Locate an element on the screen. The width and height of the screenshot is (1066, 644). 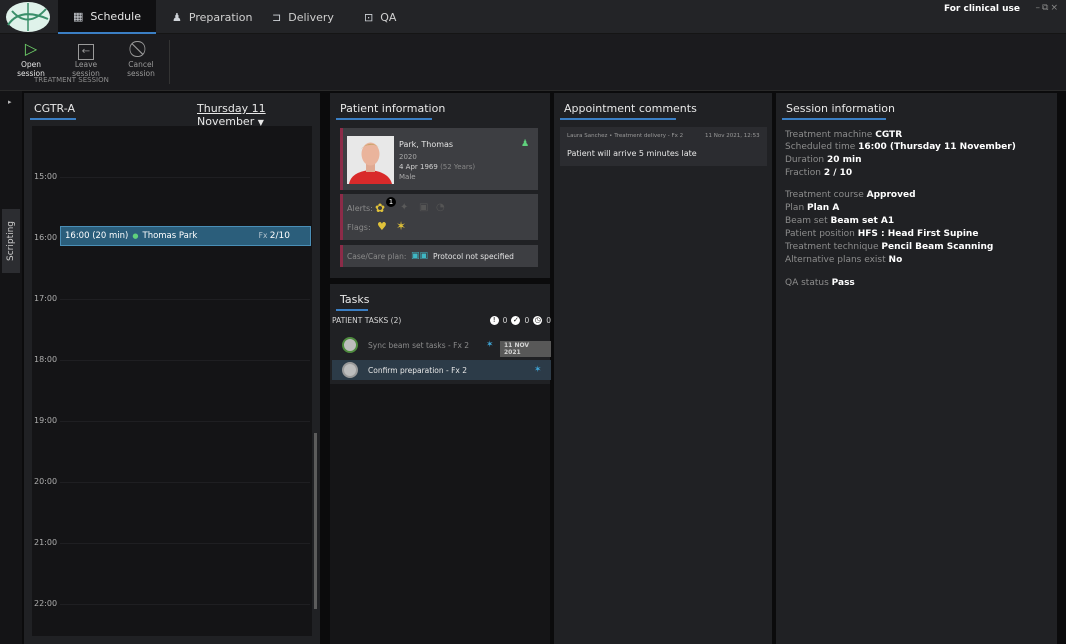
task-status-counts: ! 0 ✓ 0 ◷ 0 is located at coordinates (520, 320).